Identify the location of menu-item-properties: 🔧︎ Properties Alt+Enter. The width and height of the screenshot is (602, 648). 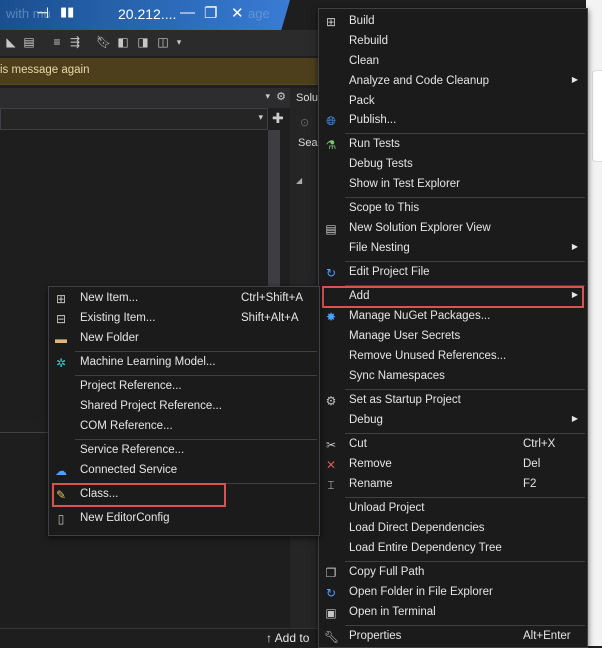
(453, 637).